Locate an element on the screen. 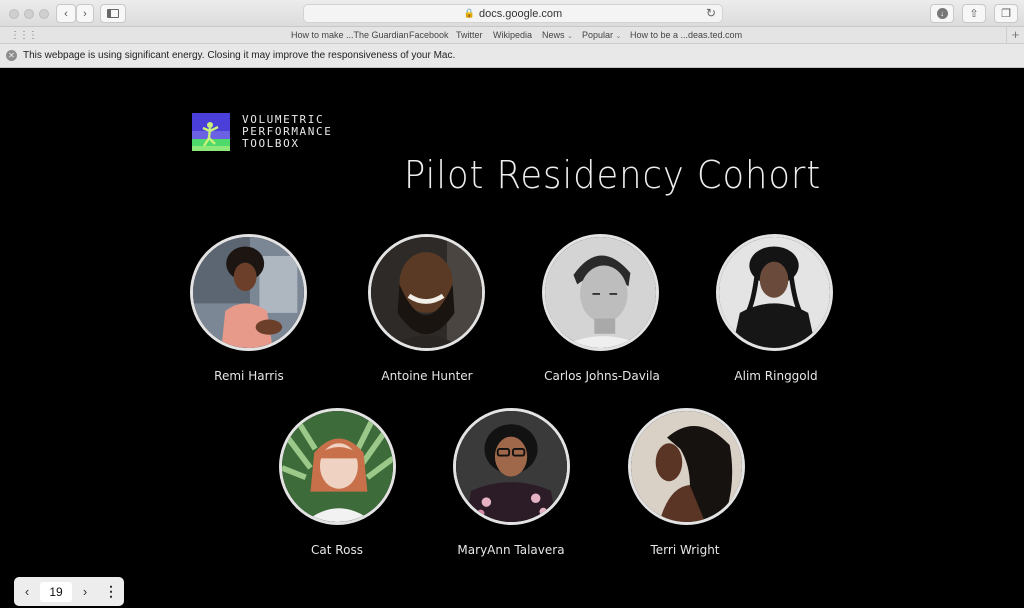  person-name: MaryAnn Talavera is located at coordinates (511, 550).